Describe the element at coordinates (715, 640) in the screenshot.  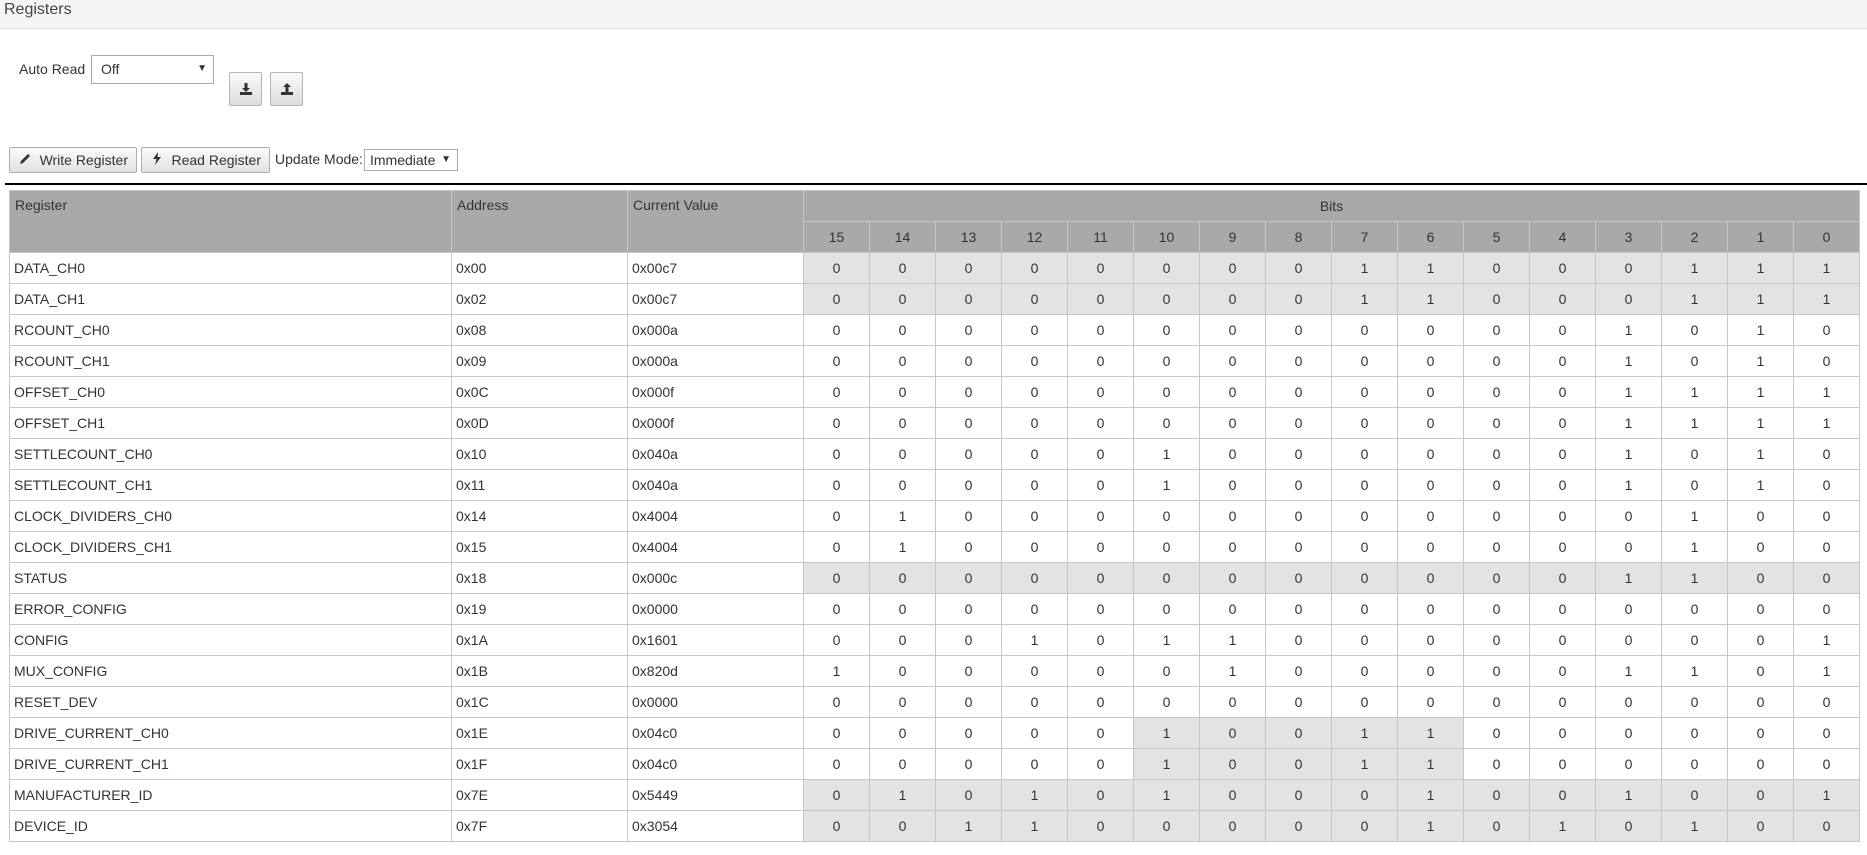
I see `register-value-cell: 0x1601` at that location.